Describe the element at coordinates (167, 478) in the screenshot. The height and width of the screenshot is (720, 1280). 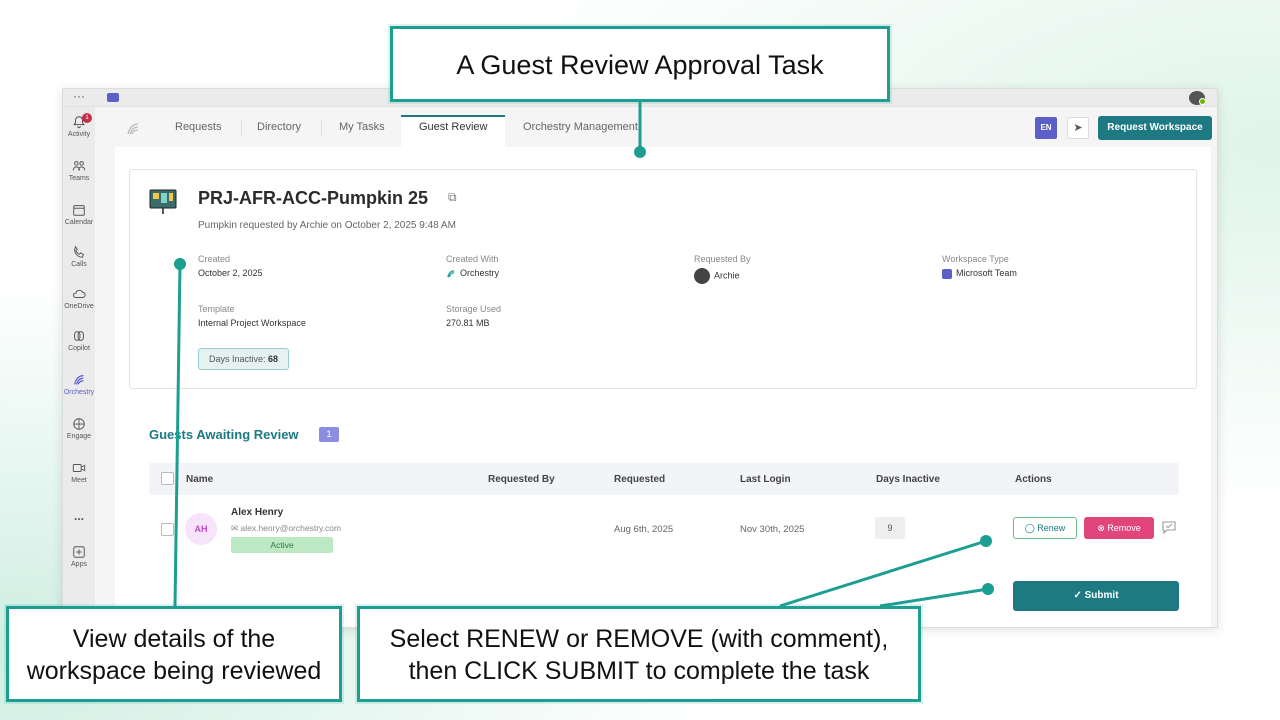
I see `select-all-checkbox` at that location.